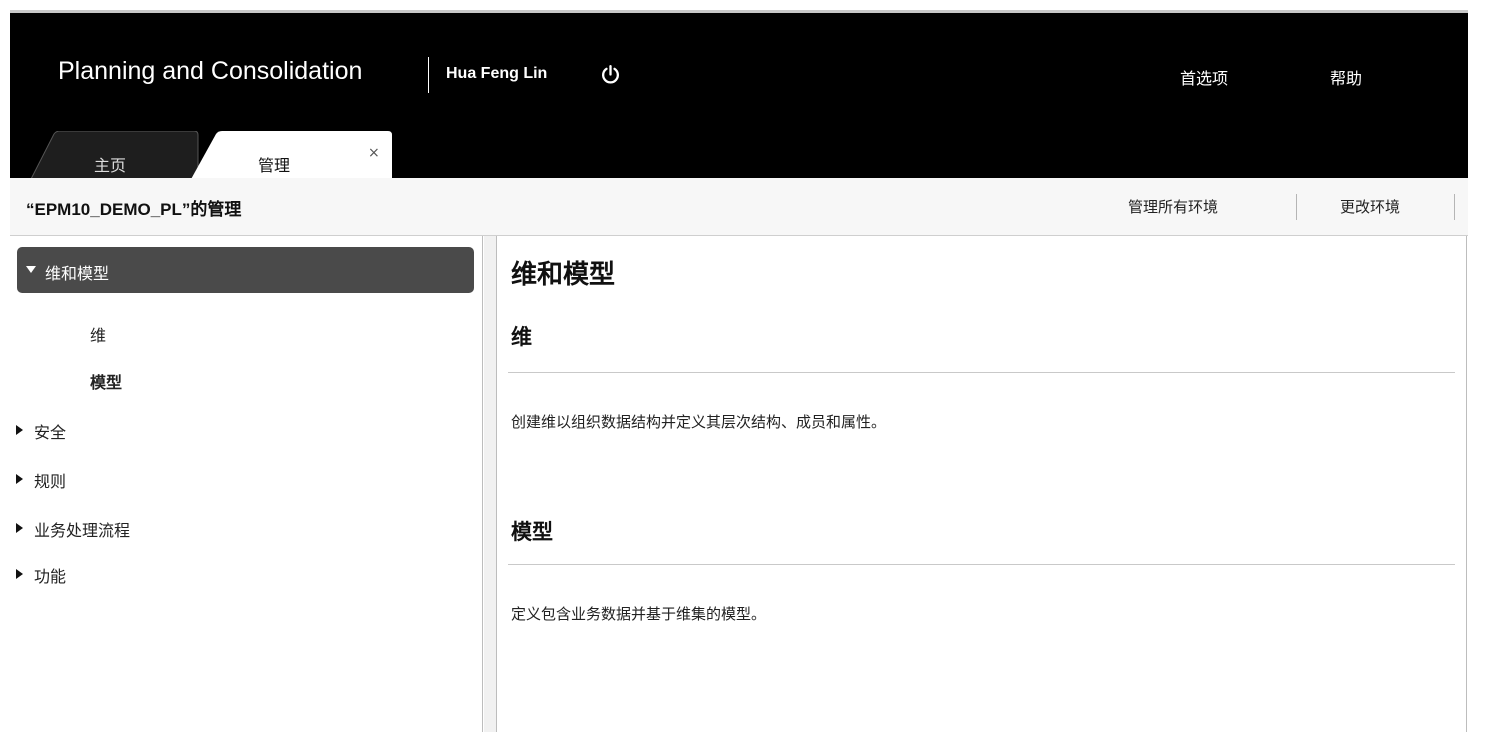 Image resolution: width=1485 pixels, height=734 pixels. Describe the element at coordinates (490, 484) in the screenshot. I see `panel-splitter` at that location.